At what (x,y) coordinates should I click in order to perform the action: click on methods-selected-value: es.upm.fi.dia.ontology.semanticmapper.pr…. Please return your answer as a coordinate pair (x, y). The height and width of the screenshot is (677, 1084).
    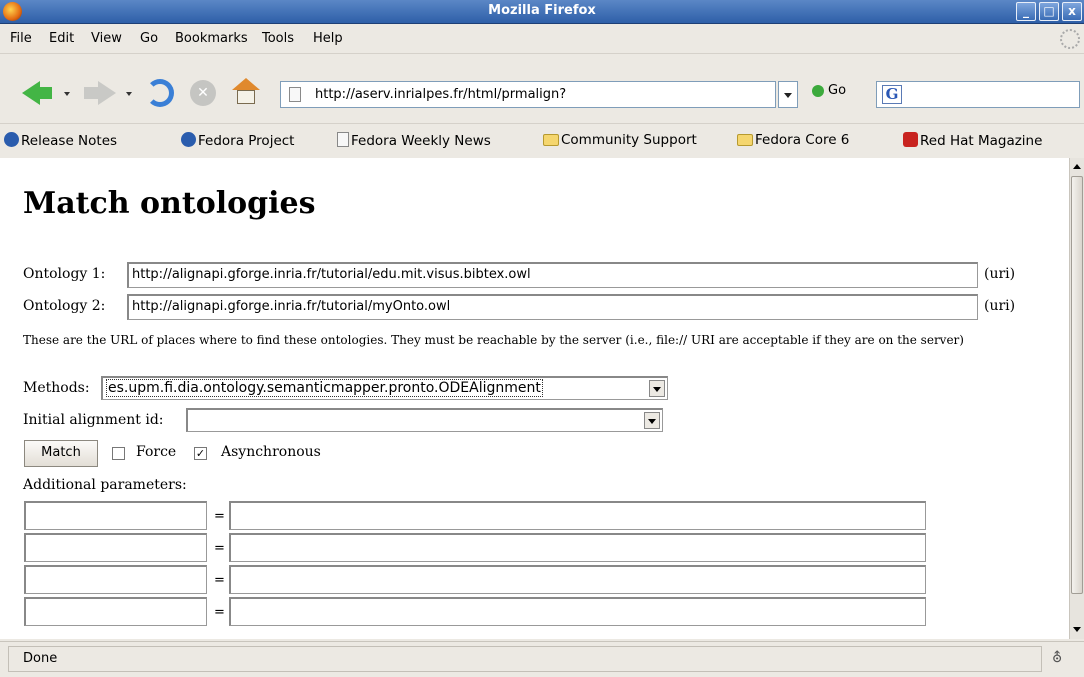
    Looking at the image, I should click on (324, 388).